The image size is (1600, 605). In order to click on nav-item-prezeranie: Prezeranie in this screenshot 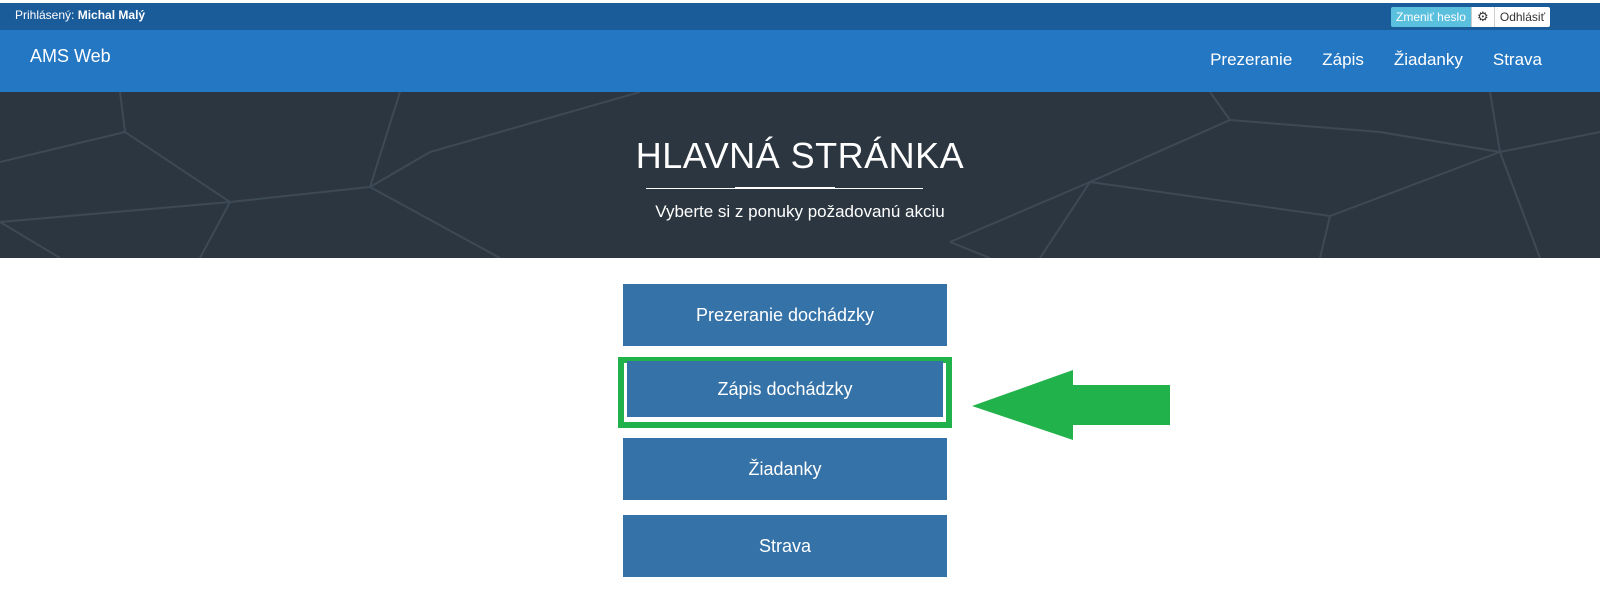, I will do `click(1251, 60)`.